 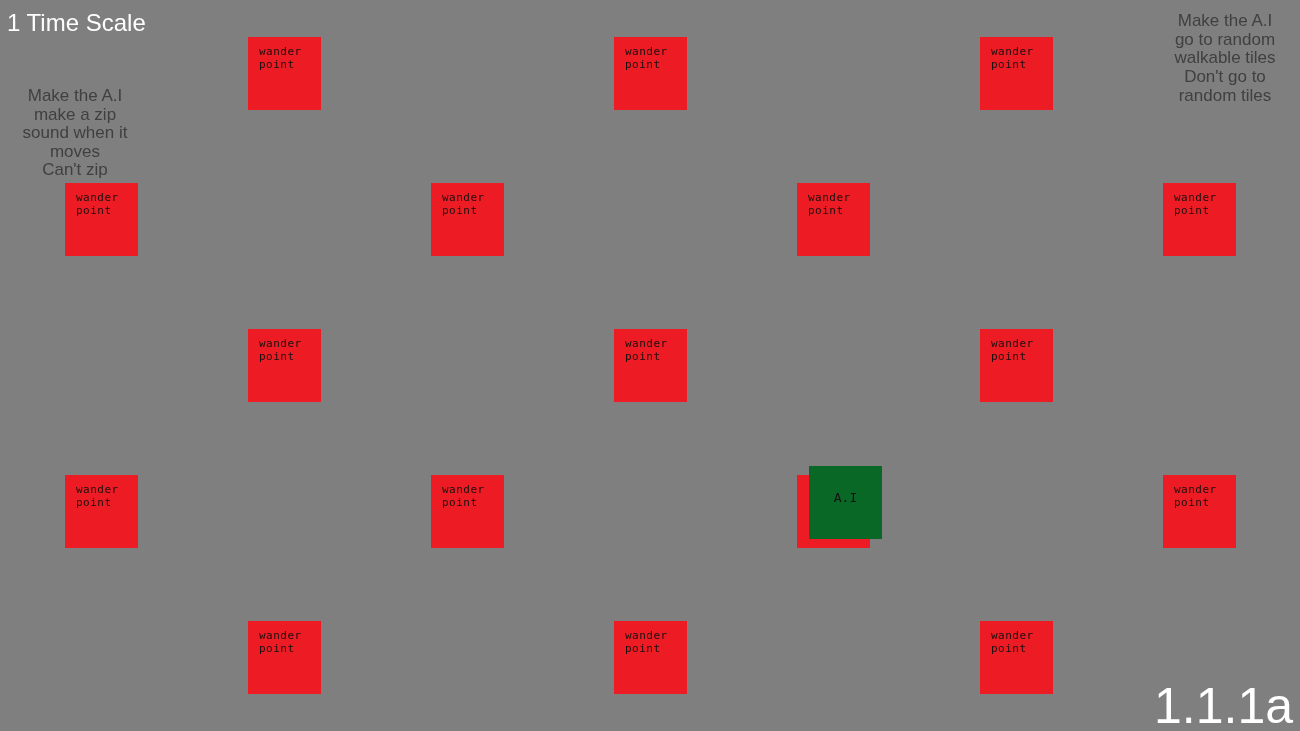 I want to click on time-scale-label: 1 Time Scale, so click(x=76, y=23).